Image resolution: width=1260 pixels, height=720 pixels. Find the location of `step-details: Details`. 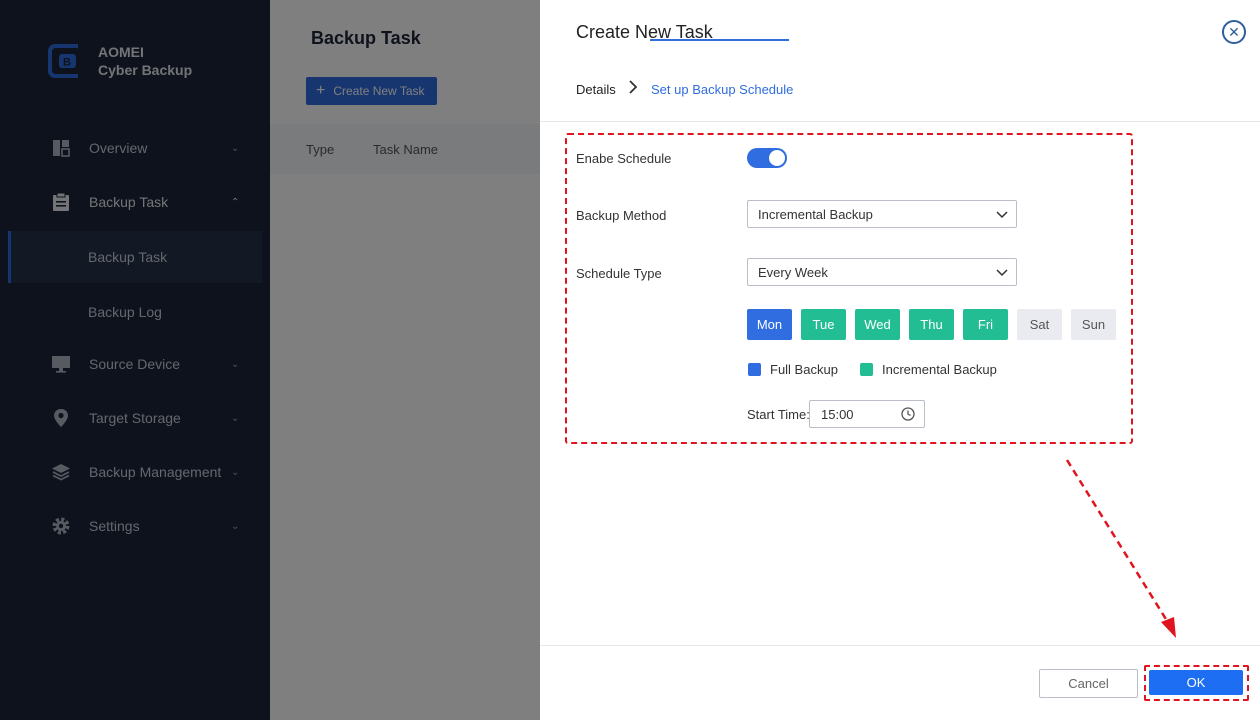

step-details: Details is located at coordinates (596, 89).